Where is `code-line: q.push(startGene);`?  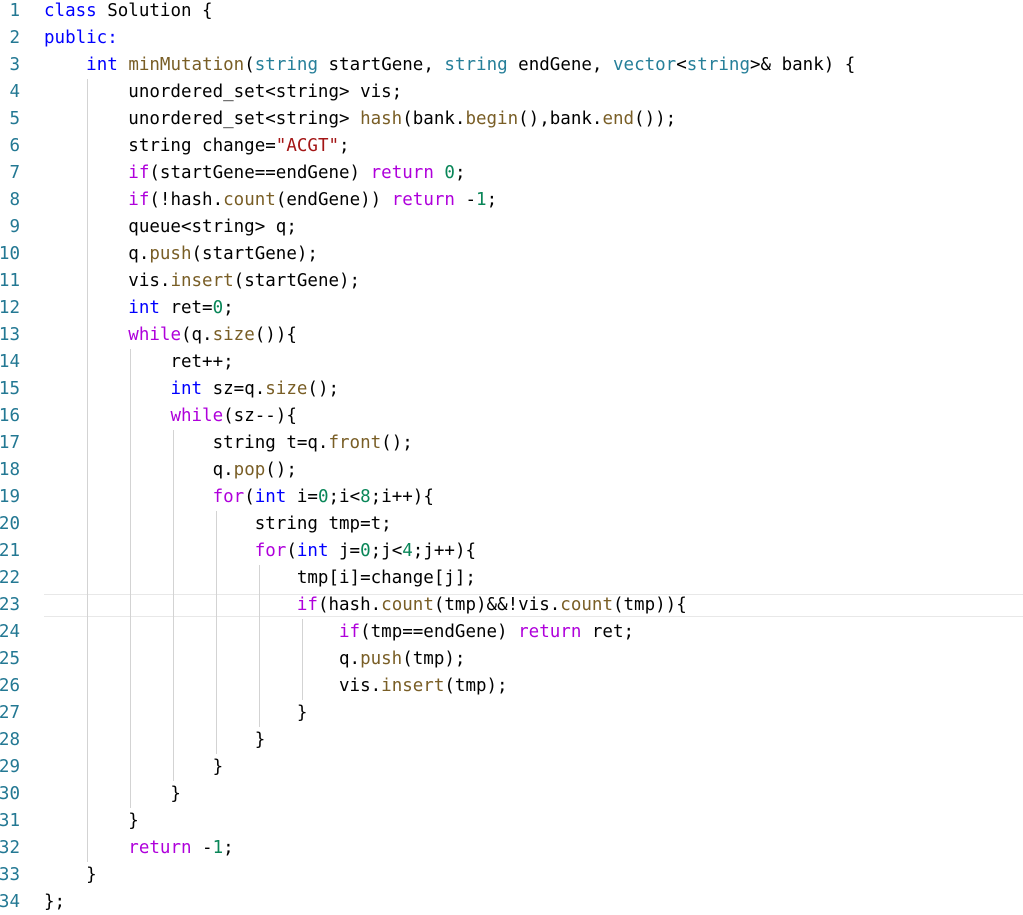 code-line: q.push(startGene); is located at coordinates (181, 254).